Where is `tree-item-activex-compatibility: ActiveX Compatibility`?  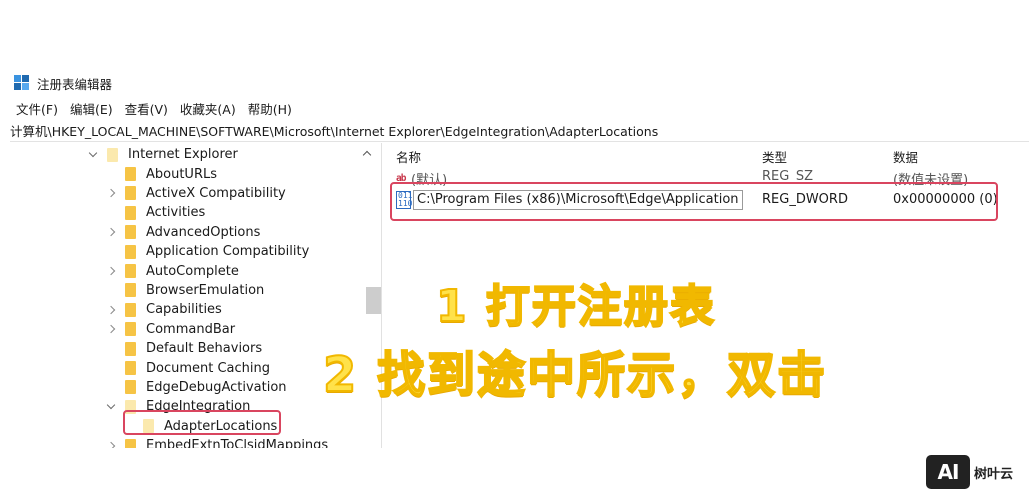
tree-item-activex-compatibility: ActiveX Compatibility is located at coordinates (195, 193).